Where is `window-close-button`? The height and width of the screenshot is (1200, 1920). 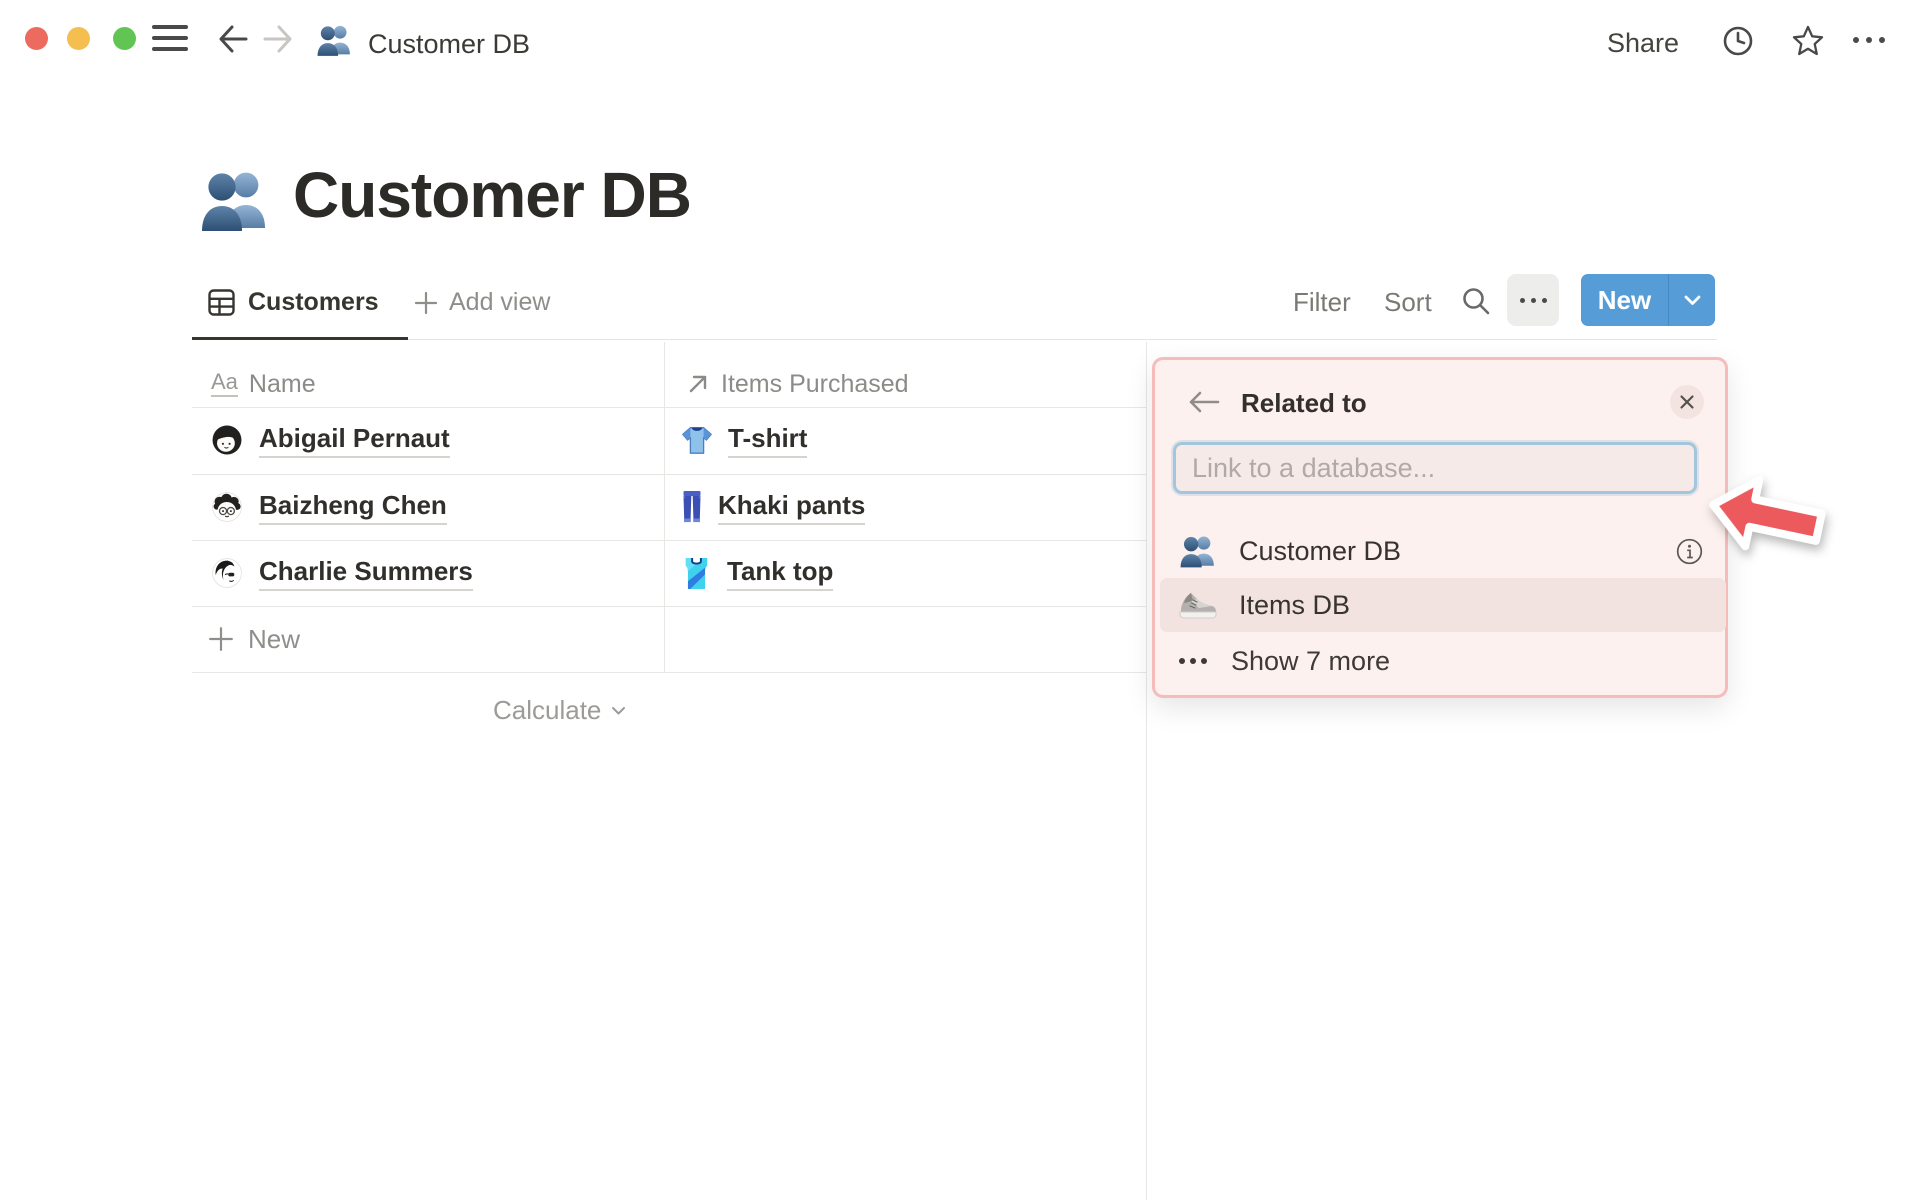
window-close-button is located at coordinates (36, 38).